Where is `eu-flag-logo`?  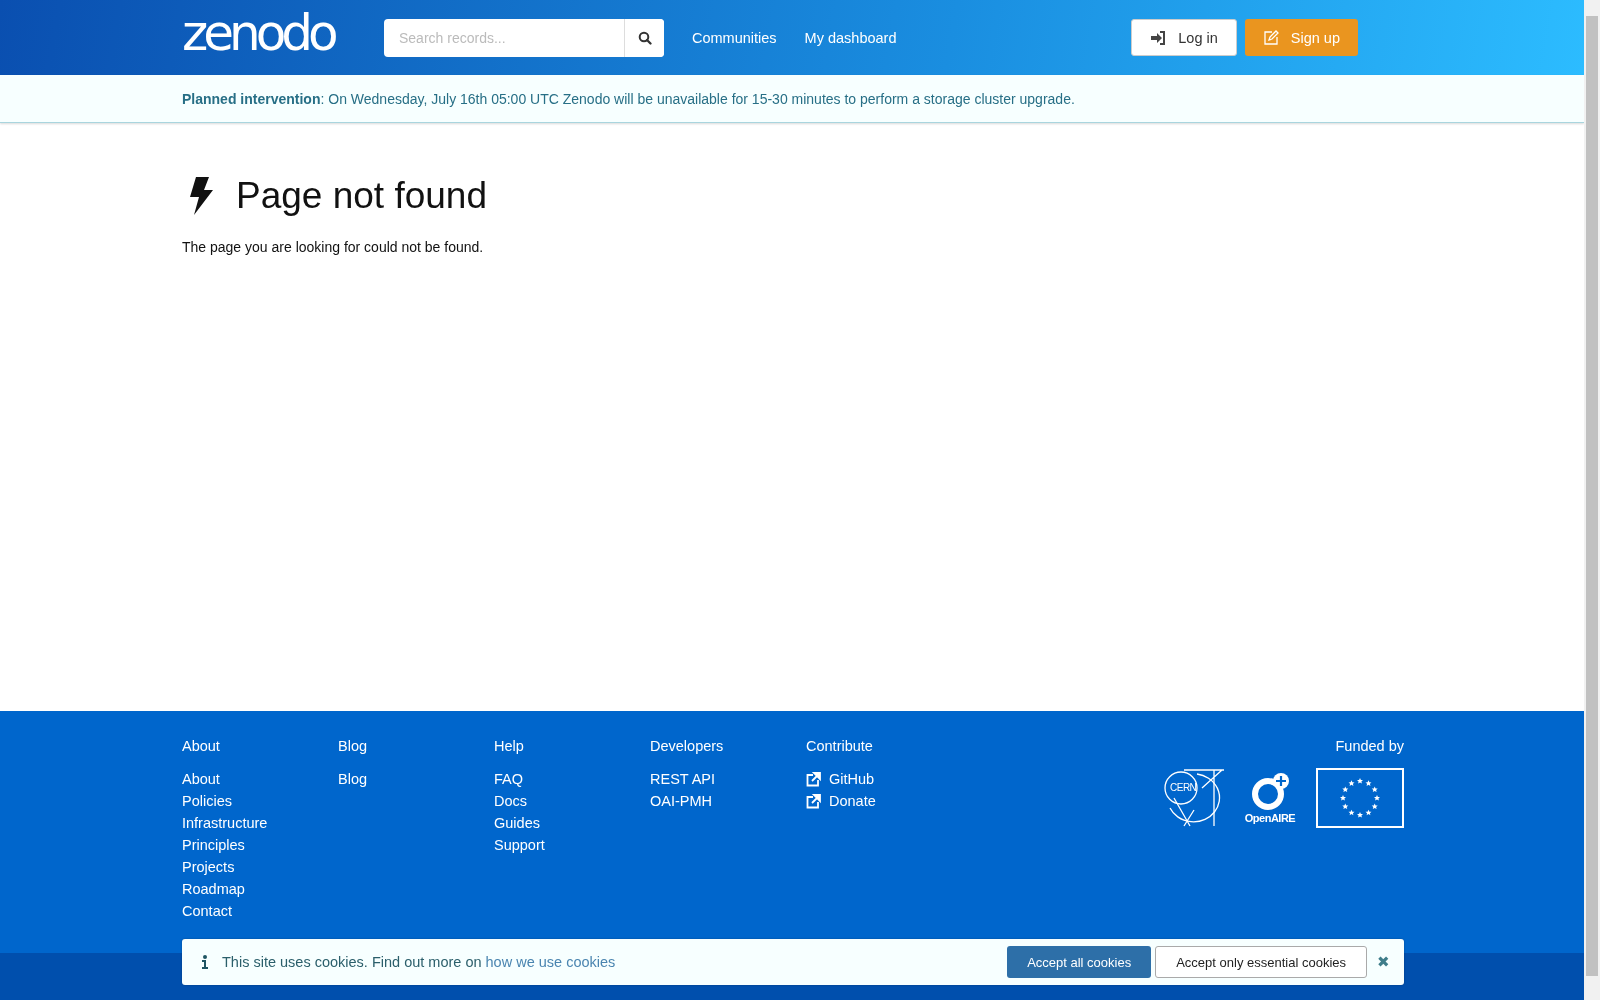
eu-flag-logo is located at coordinates (1360, 798).